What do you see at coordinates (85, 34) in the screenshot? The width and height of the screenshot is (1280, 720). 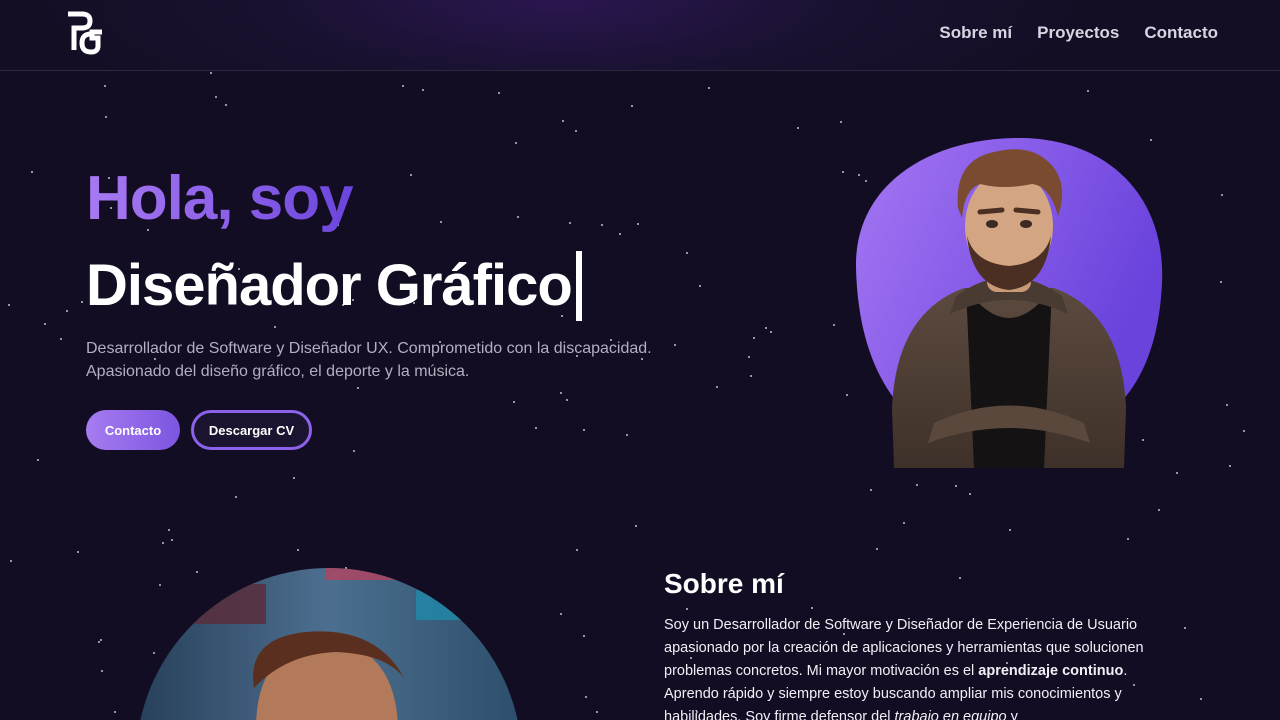 I see `logo-icon` at bounding box center [85, 34].